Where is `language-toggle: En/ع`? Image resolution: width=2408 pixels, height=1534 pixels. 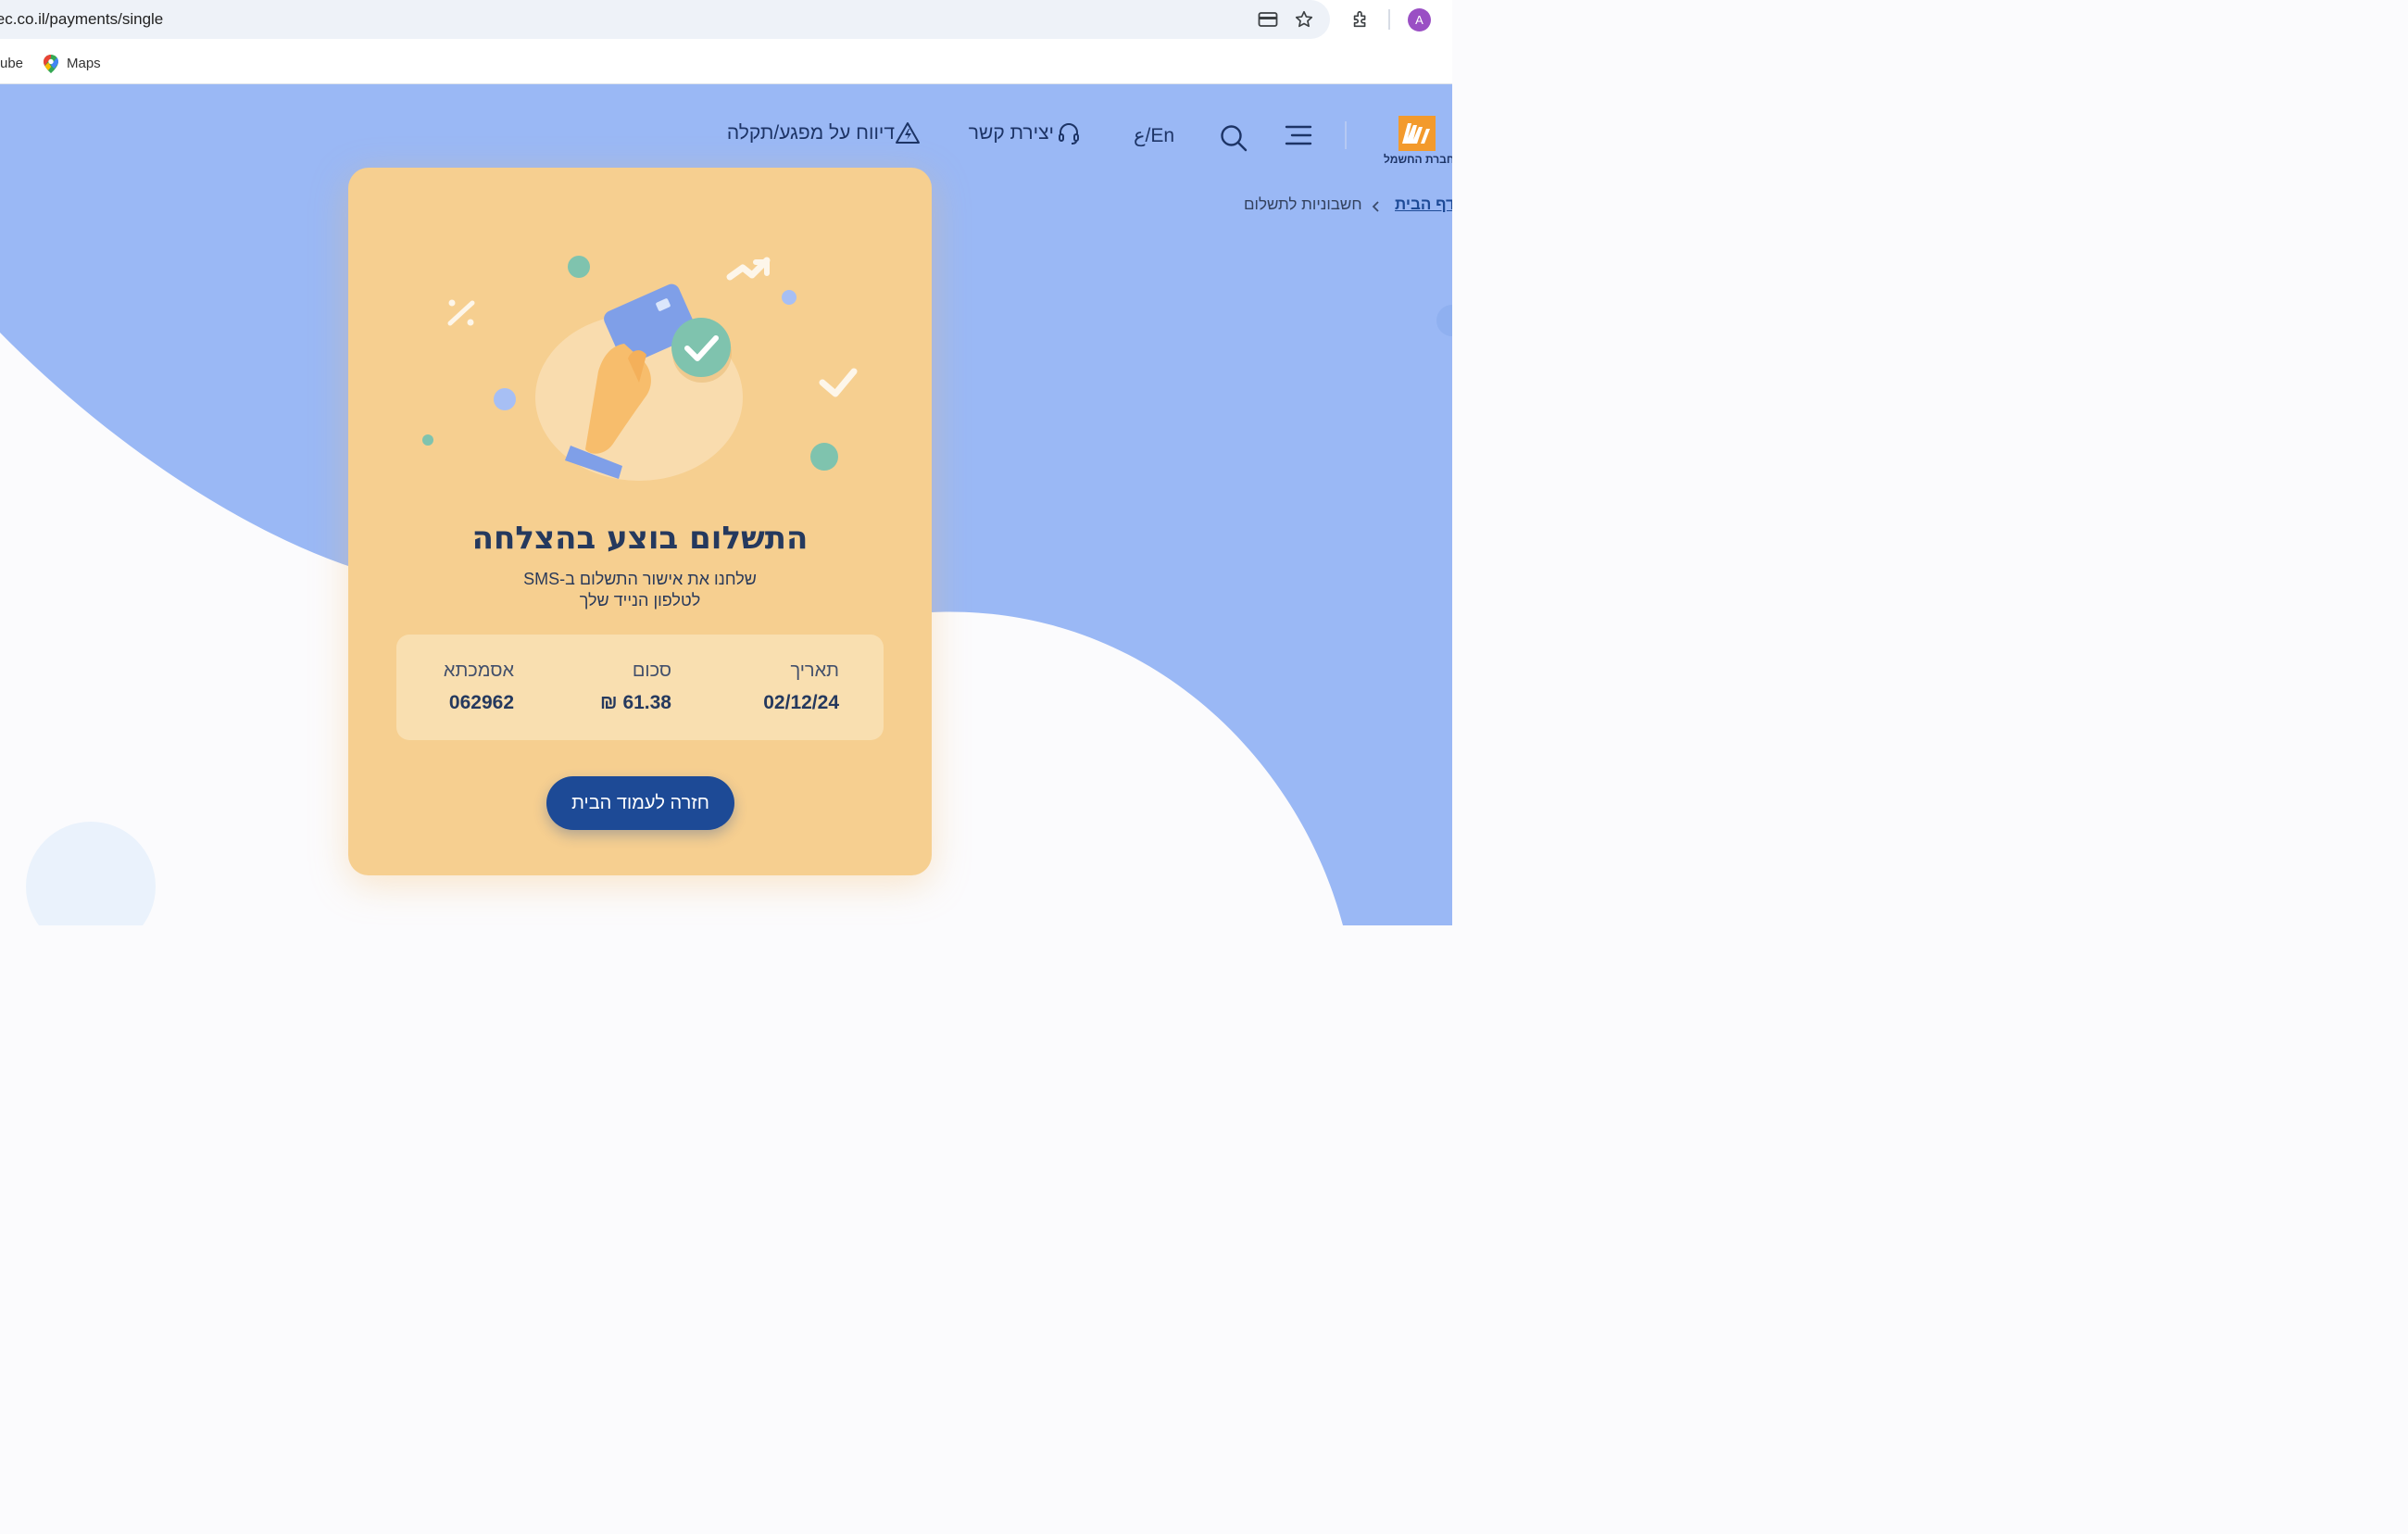 language-toggle: En/ع is located at coordinates (1154, 135).